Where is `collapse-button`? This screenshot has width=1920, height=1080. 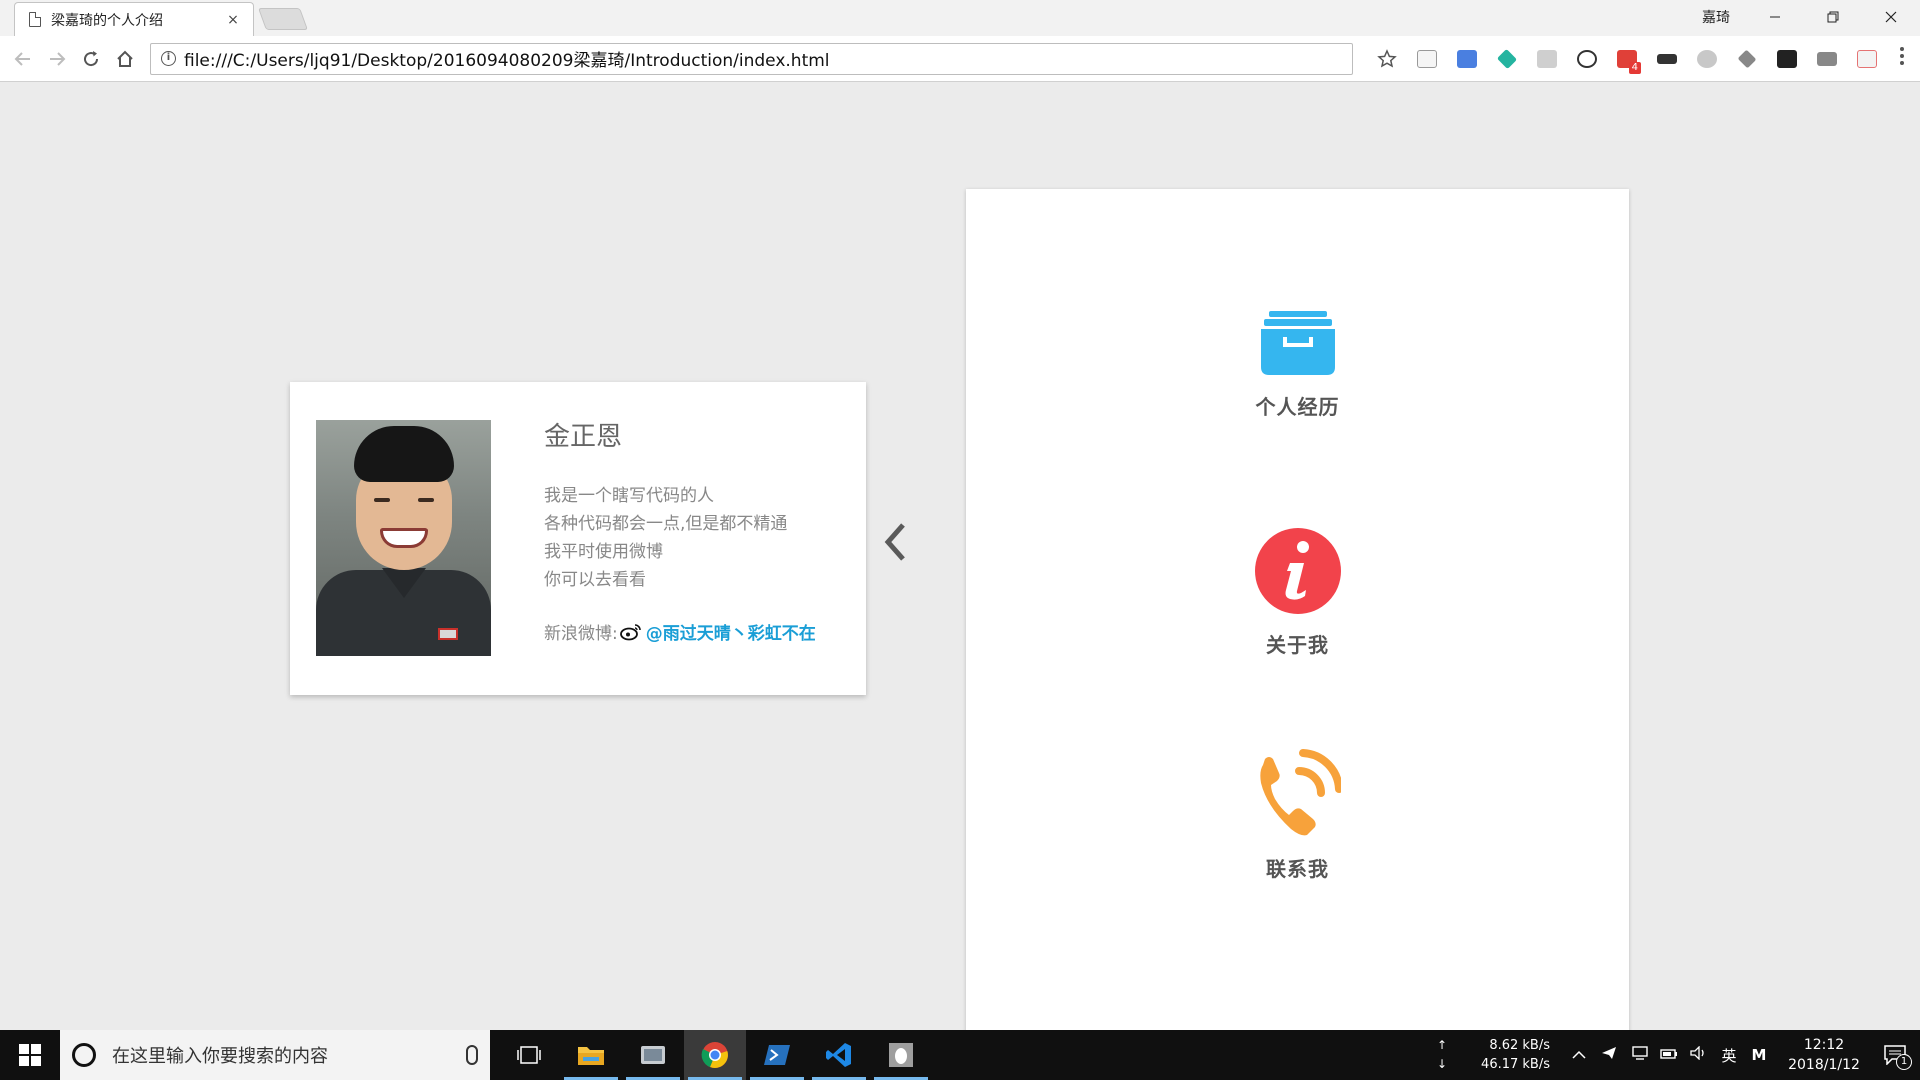 collapse-button is located at coordinates (895, 542).